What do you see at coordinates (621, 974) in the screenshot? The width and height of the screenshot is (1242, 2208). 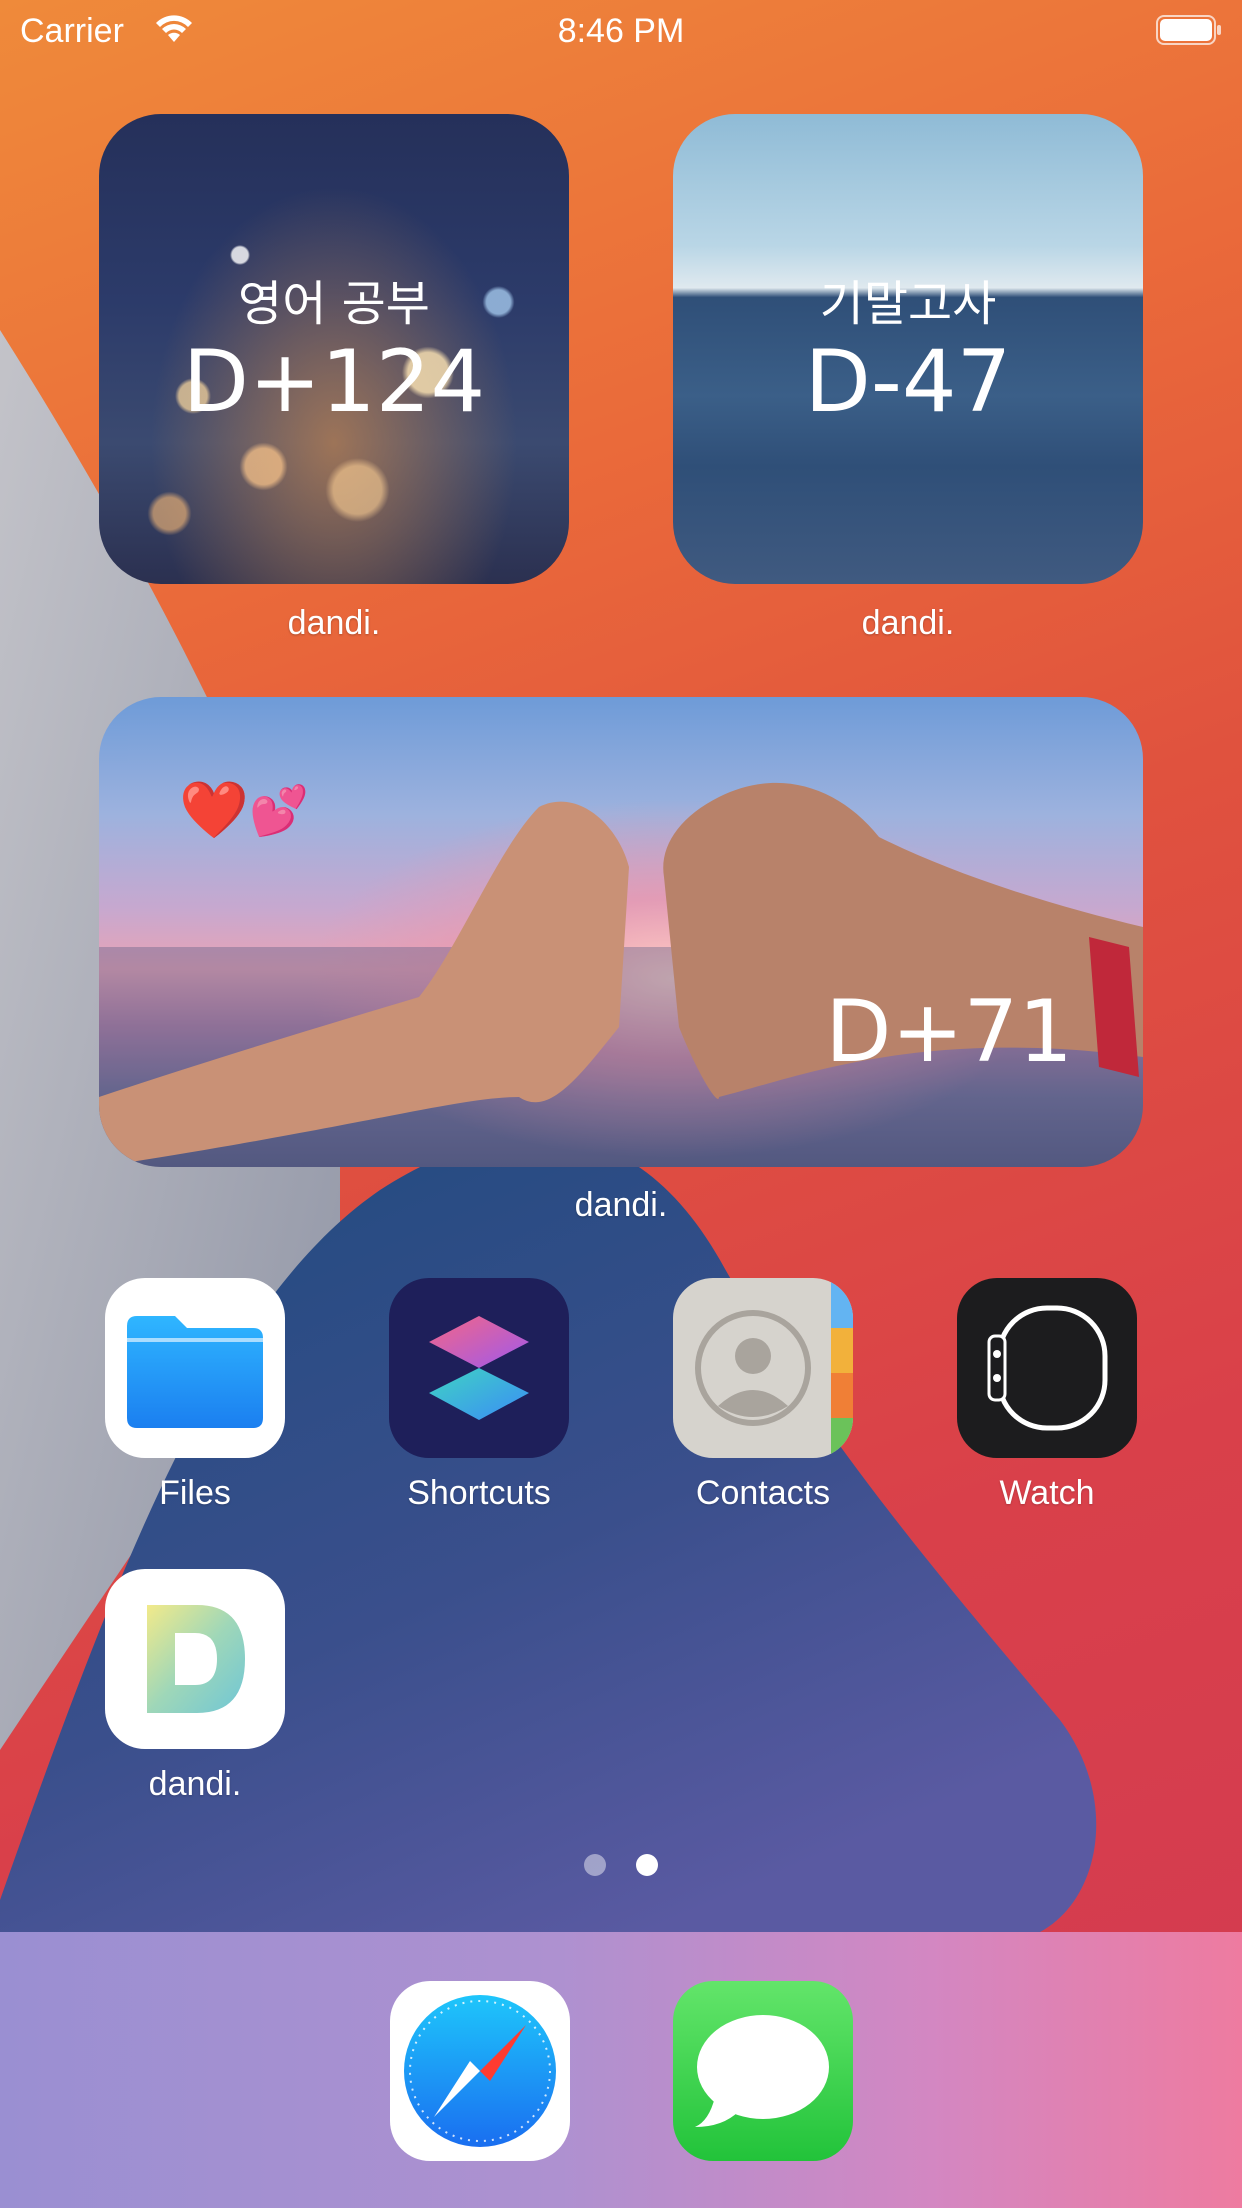 I see `heart-hands-image` at bounding box center [621, 974].